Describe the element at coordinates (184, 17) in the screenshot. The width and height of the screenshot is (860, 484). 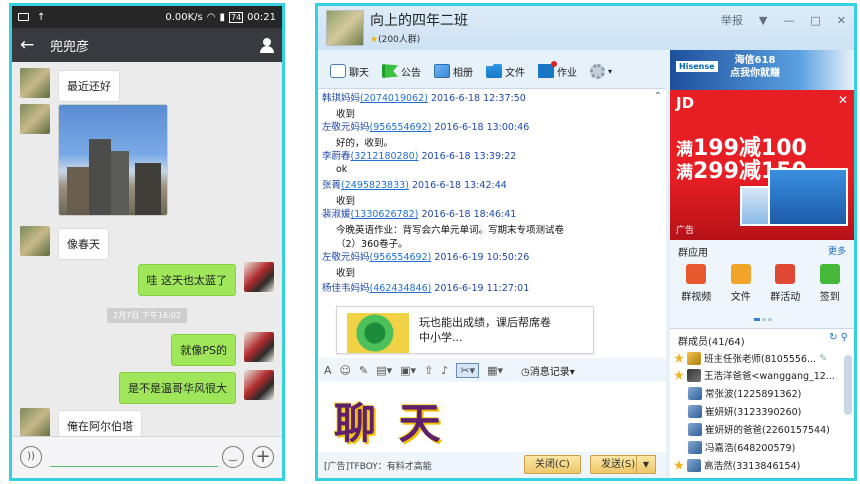
I see `network-speed: 0.00K/s` at that location.